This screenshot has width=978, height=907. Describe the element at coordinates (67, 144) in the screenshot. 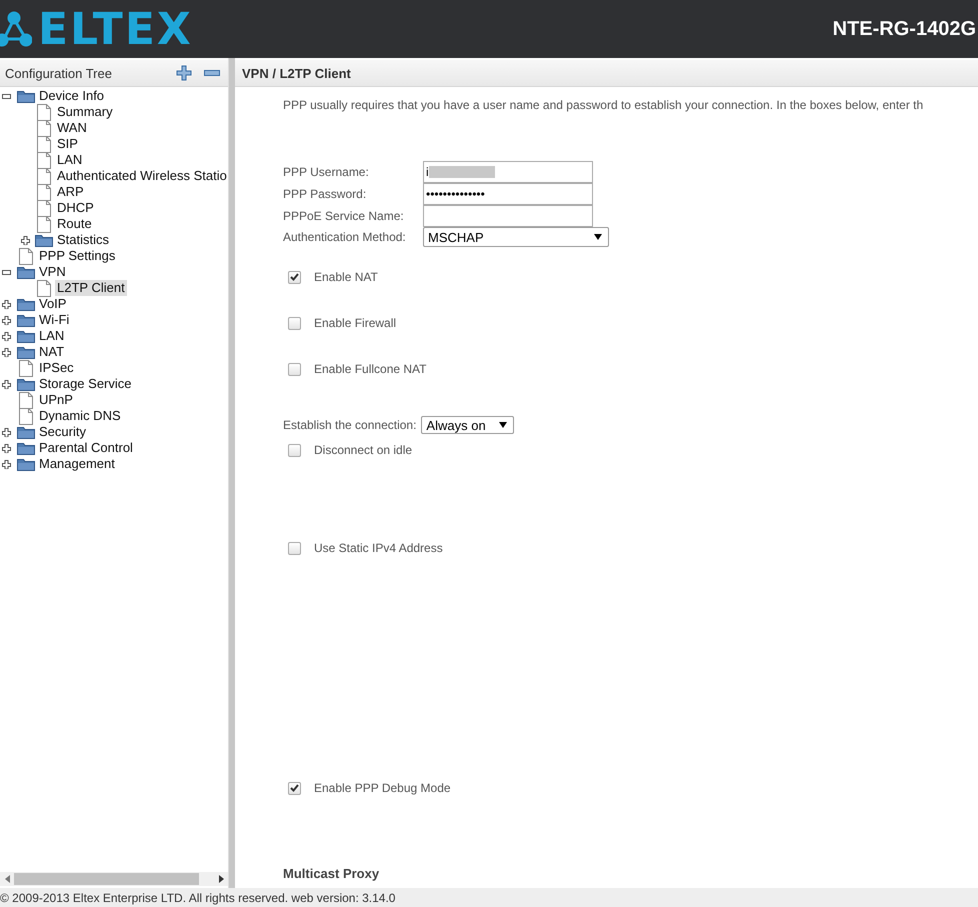

I see `tree-item: SIP` at that location.